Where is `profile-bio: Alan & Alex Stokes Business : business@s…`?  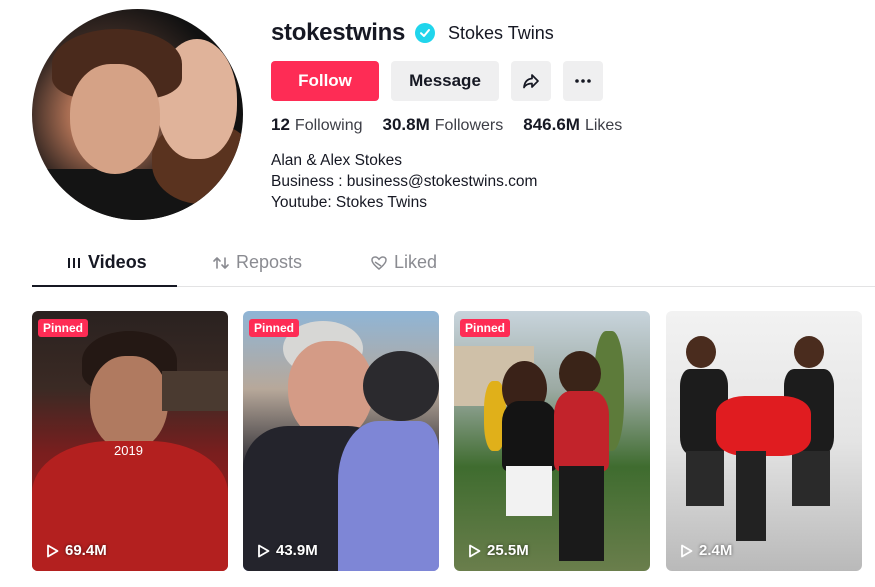 profile-bio: Alan & Alex Stokes Business : business@s… is located at coordinates (404, 181).